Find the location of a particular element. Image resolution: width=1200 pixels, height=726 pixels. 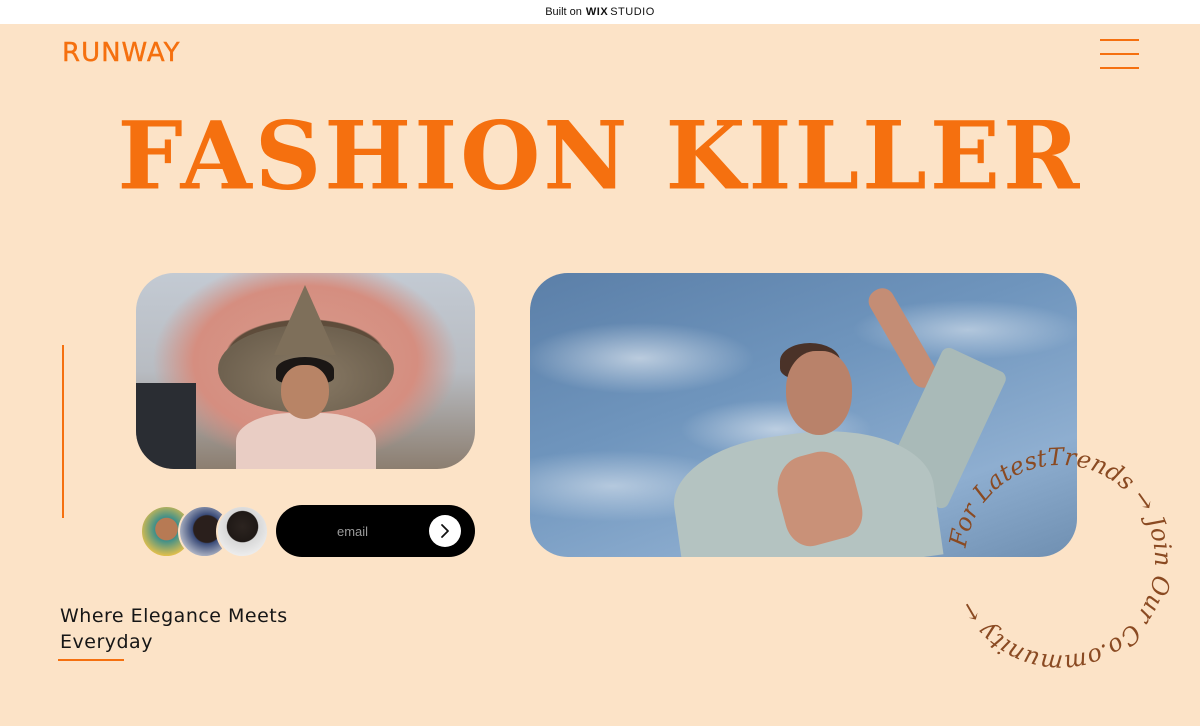

wix-studio-banner: Built on WIX STUDIO is located at coordinates (600, 12).